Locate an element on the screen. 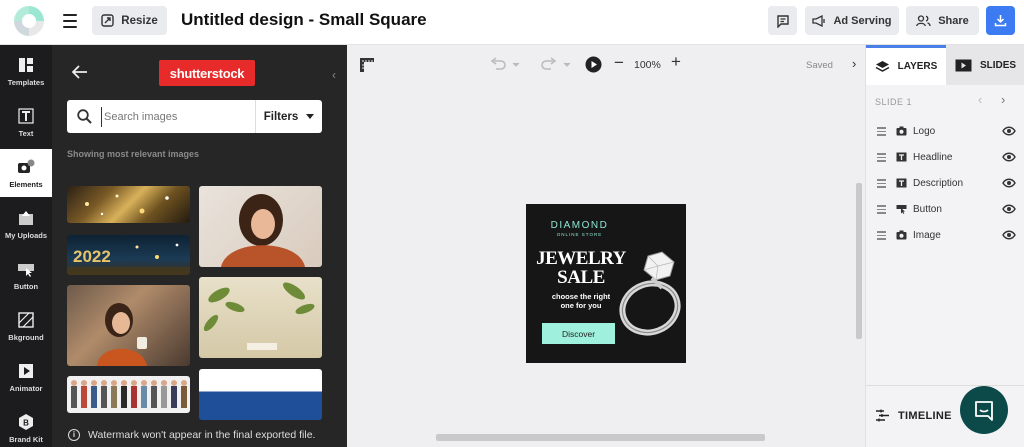 Image resolution: width=1024 pixels, height=447 pixels. sidebar-label: Text is located at coordinates (26, 133).